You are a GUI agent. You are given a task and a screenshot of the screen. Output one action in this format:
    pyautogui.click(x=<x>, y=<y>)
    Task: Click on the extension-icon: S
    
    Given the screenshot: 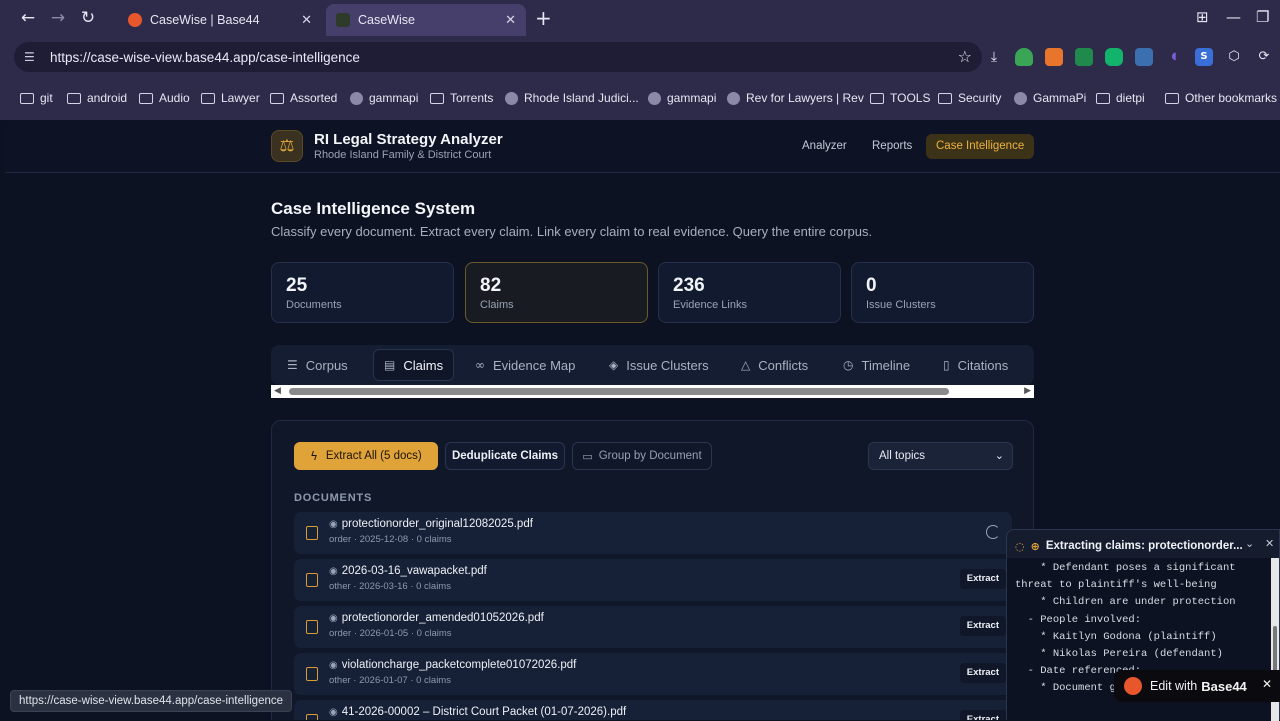 What is the action you would take?
    pyautogui.click(x=1204, y=57)
    